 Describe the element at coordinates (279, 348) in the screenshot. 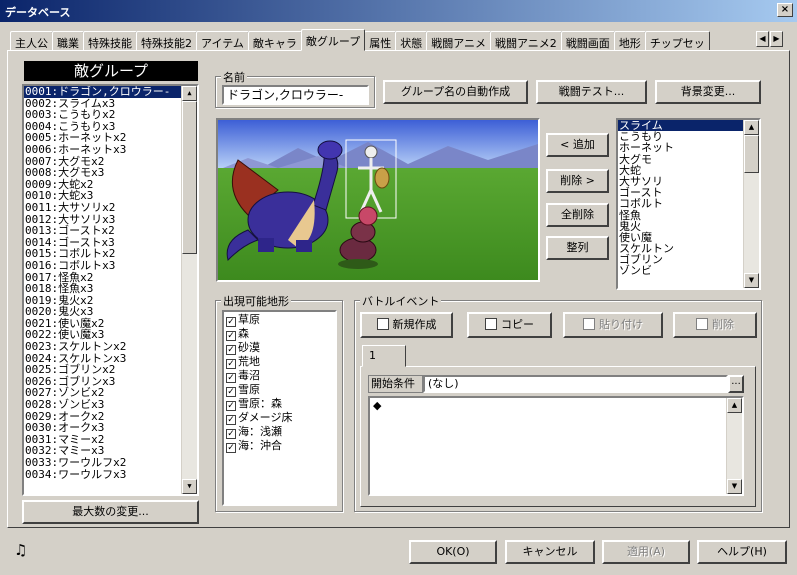

I see `terrain-item: ✓ 砂漠` at that location.